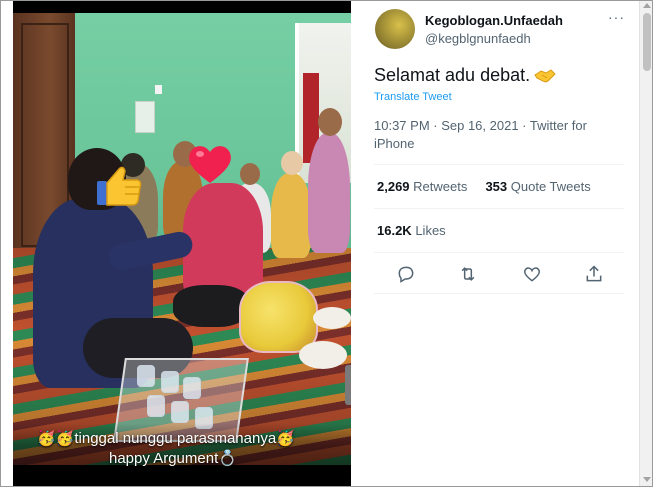 This screenshot has height=487, width=653. I want to click on vertical-scrollbar, so click(645, 243).